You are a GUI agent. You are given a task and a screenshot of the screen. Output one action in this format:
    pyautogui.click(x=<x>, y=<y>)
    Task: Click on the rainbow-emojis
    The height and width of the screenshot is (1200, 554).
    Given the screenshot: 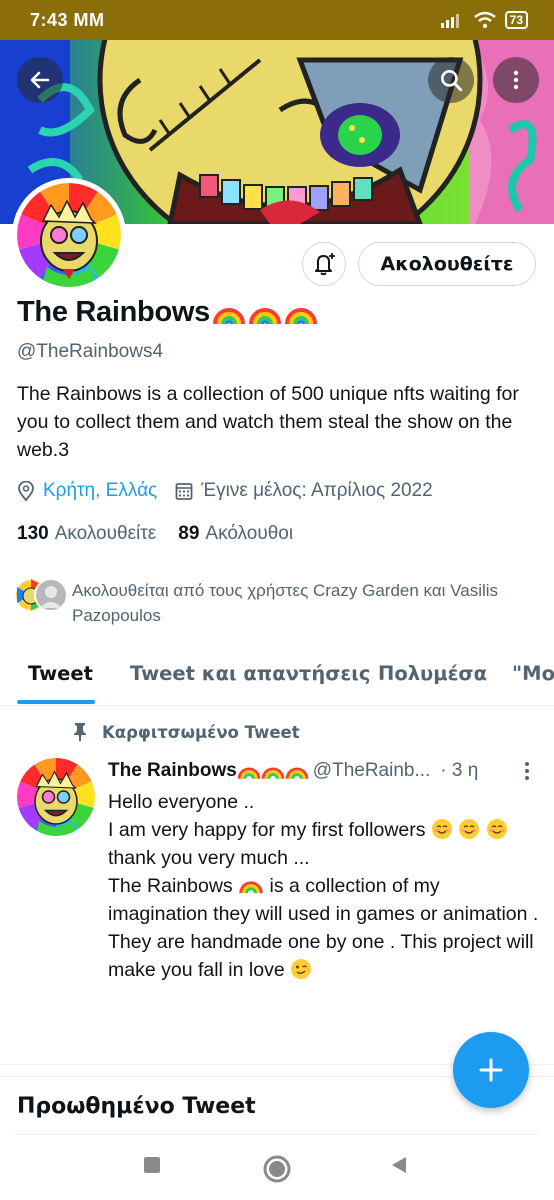 What is the action you would take?
    pyautogui.click(x=265, y=313)
    